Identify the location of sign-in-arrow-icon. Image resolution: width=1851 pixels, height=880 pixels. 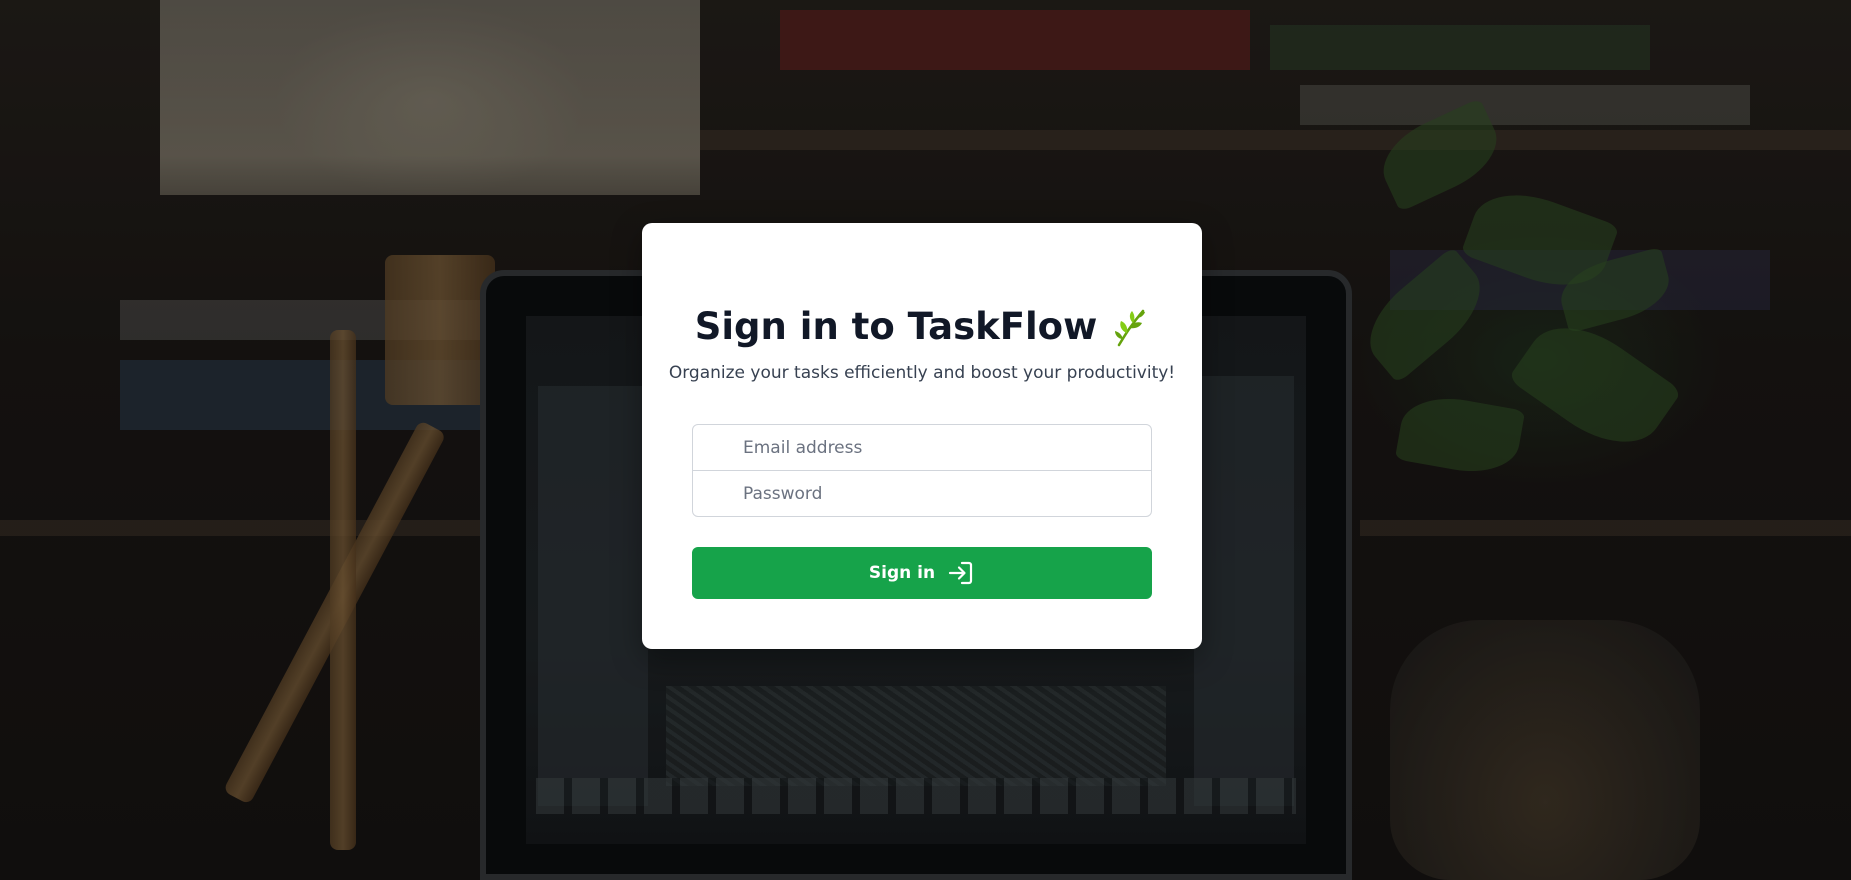
(961, 573).